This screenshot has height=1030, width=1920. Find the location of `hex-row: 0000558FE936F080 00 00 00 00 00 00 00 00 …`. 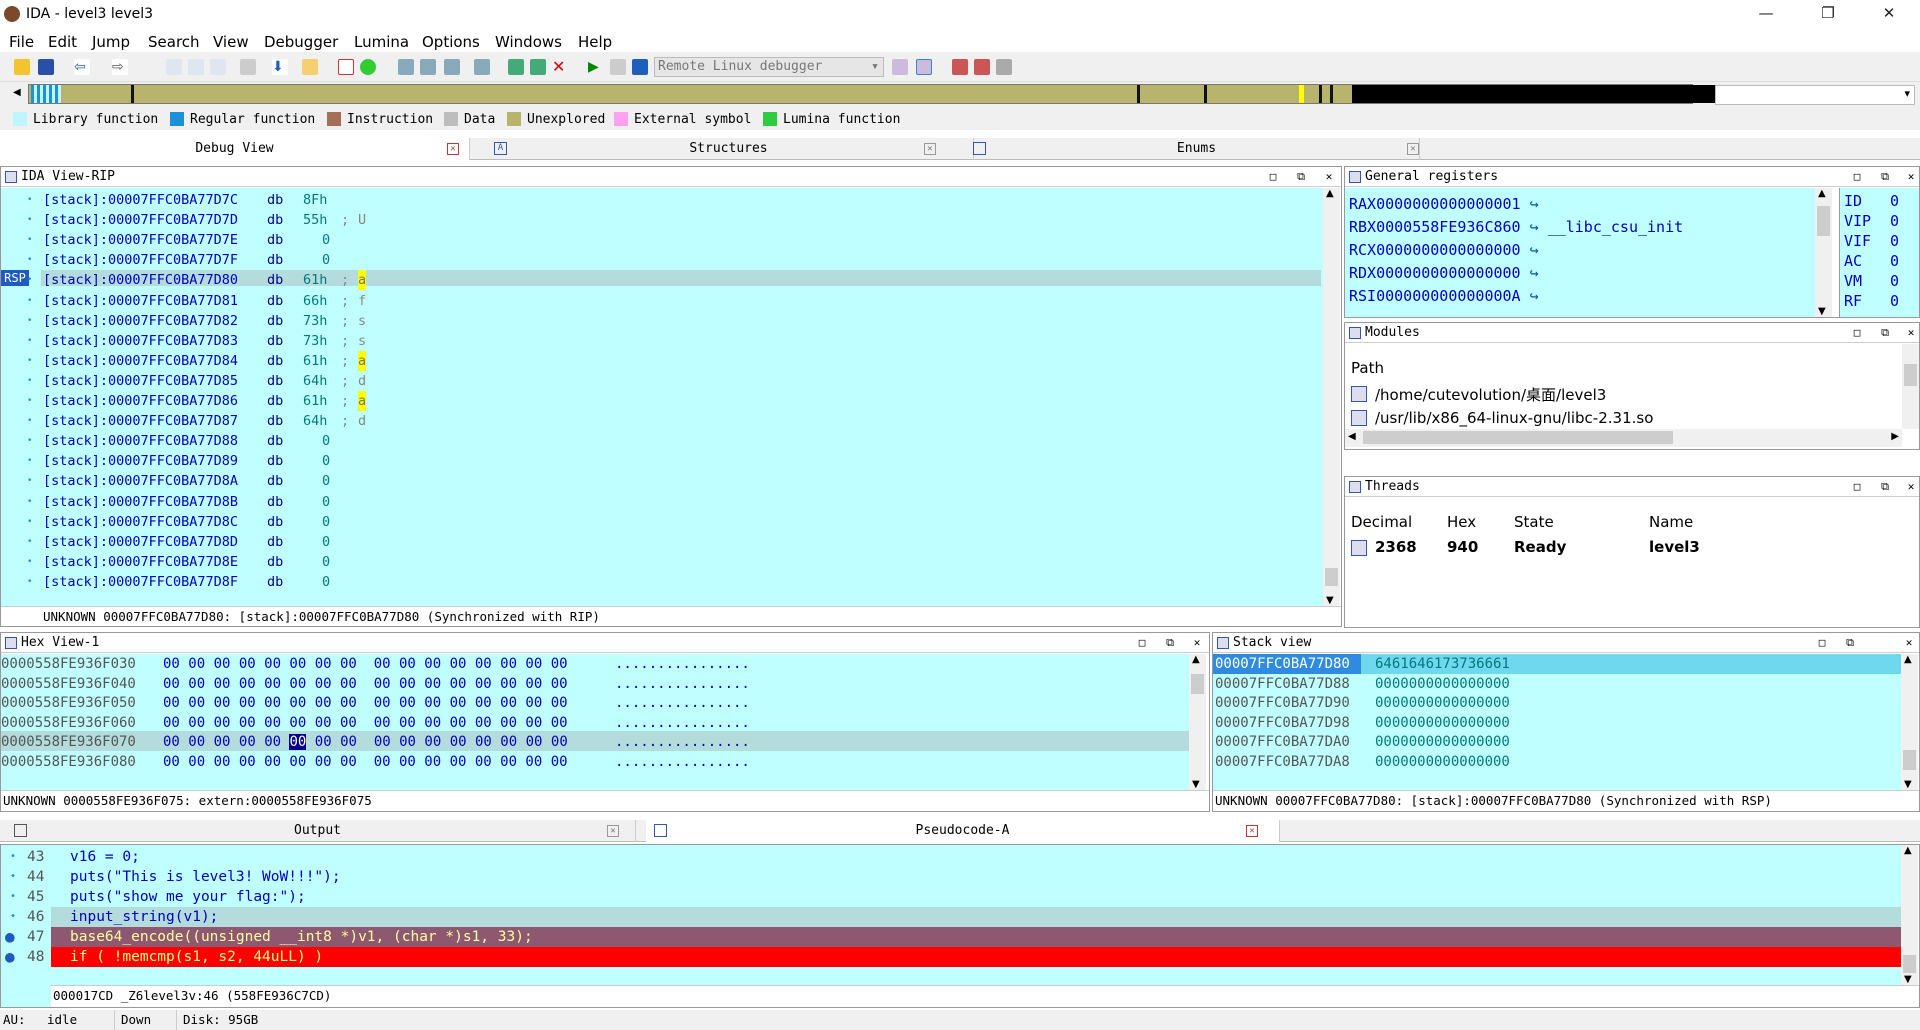

hex-row: 0000558FE936F080 00 00 00 00 00 00 00 00 … is located at coordinates (595, 762).